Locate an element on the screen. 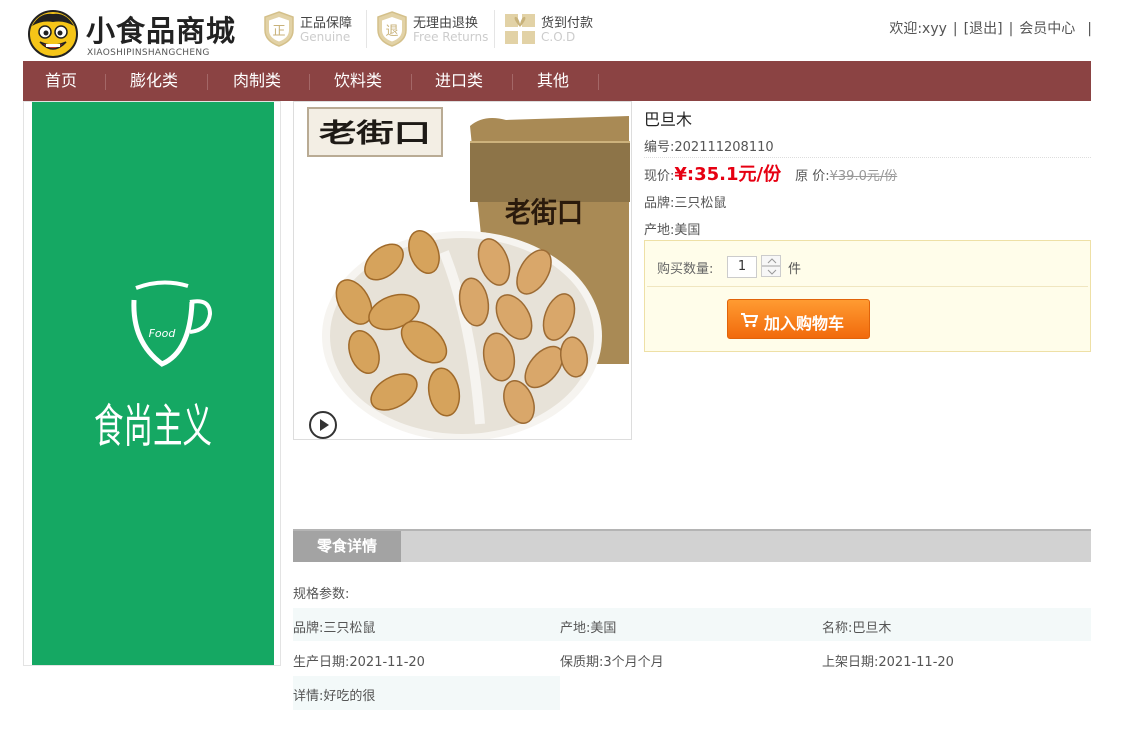 Image resolution: width=1125 pixels, height=748 pixels. site-logo: 小食品商城 XIAOSHIPINSHANGCHENG is located at coordinates (130, 33).